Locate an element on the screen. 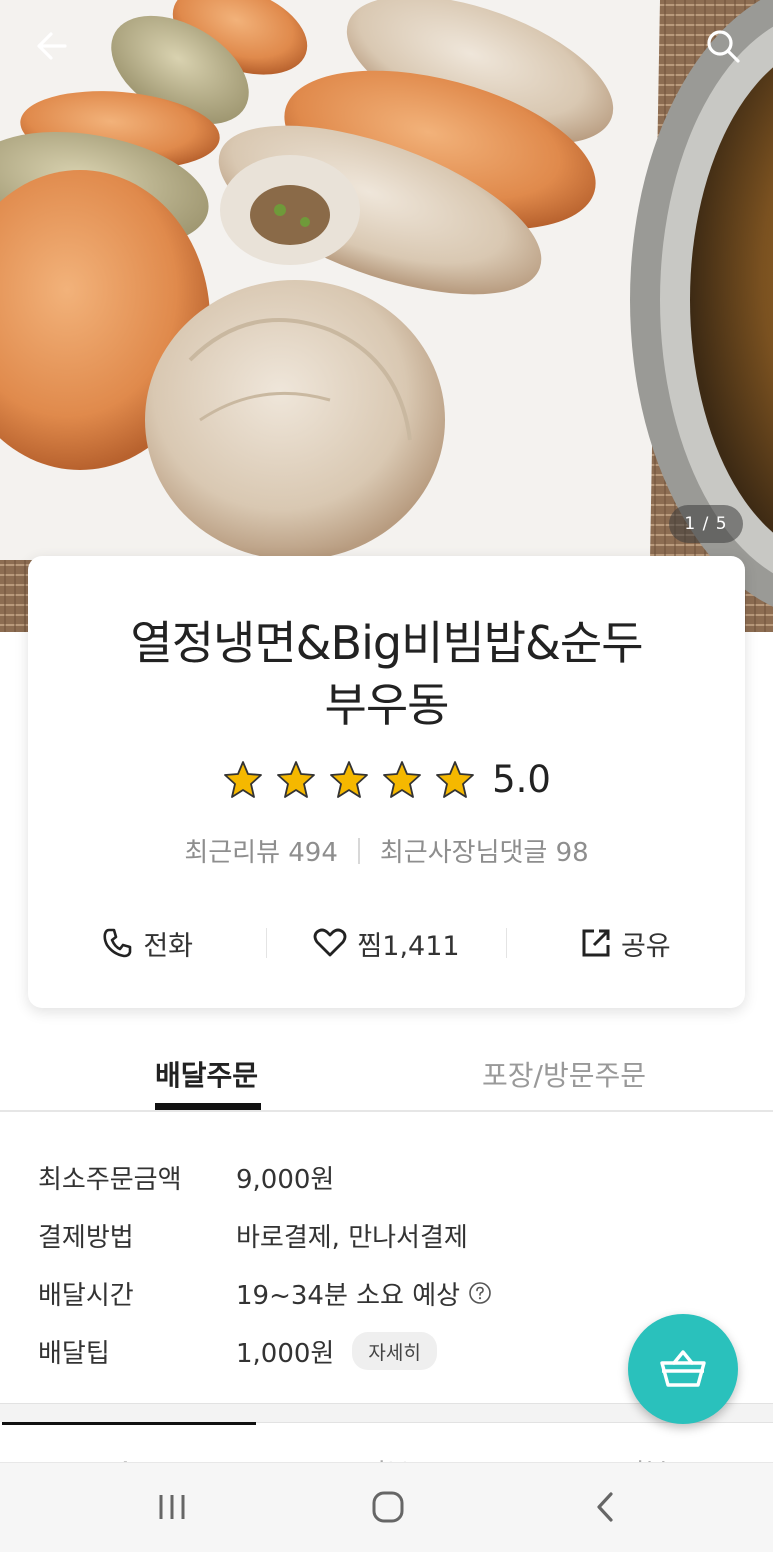 The width and height of the screenshot is (773, 1552). tab-delivery-order: 배달주문 is located at coordinates (206, 1074).